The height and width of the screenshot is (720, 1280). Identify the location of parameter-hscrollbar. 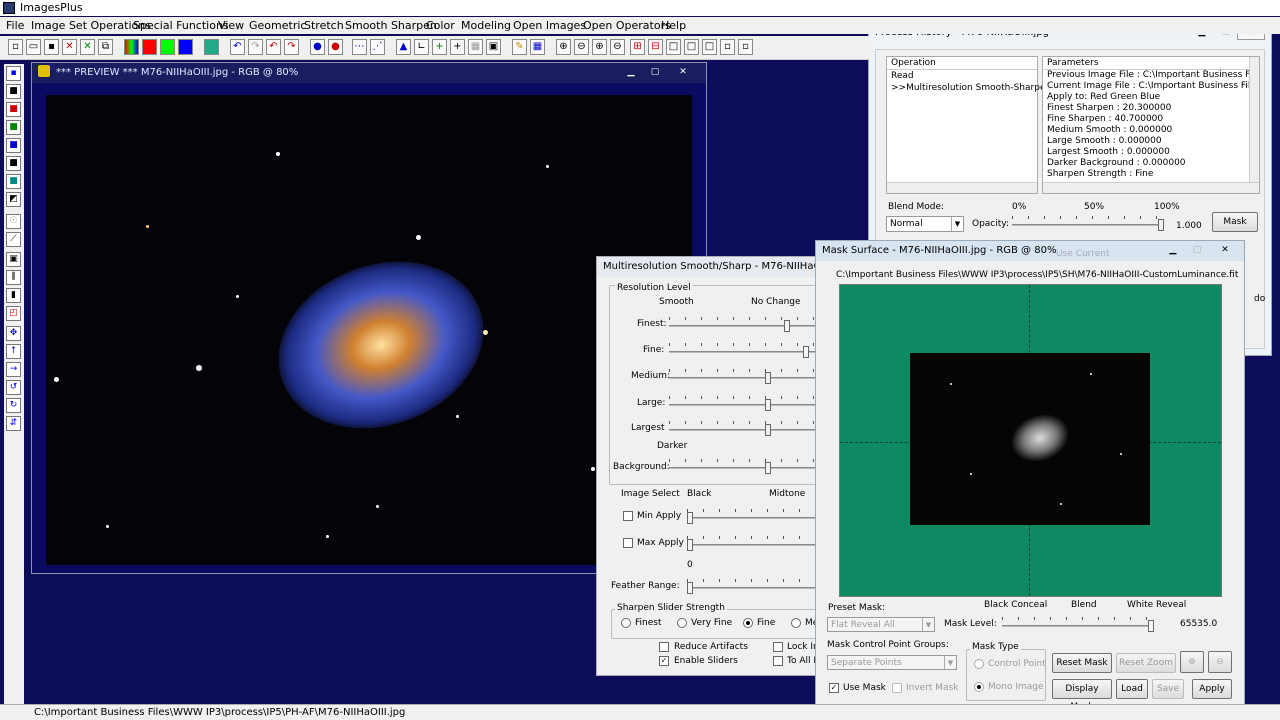
(1151, 187).